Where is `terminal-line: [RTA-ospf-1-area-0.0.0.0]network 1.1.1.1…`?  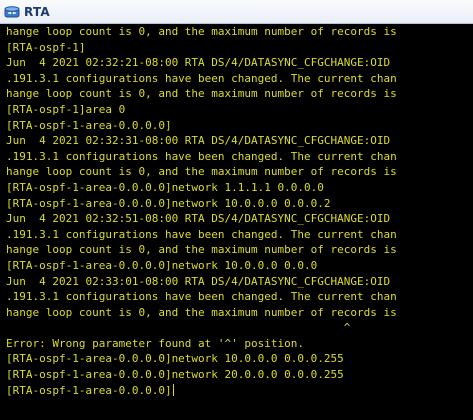 terminal-line: [RTA-ospf-1-area-0.0.0.0]network 1.1.1.1… is located at coordinates (165, 187).